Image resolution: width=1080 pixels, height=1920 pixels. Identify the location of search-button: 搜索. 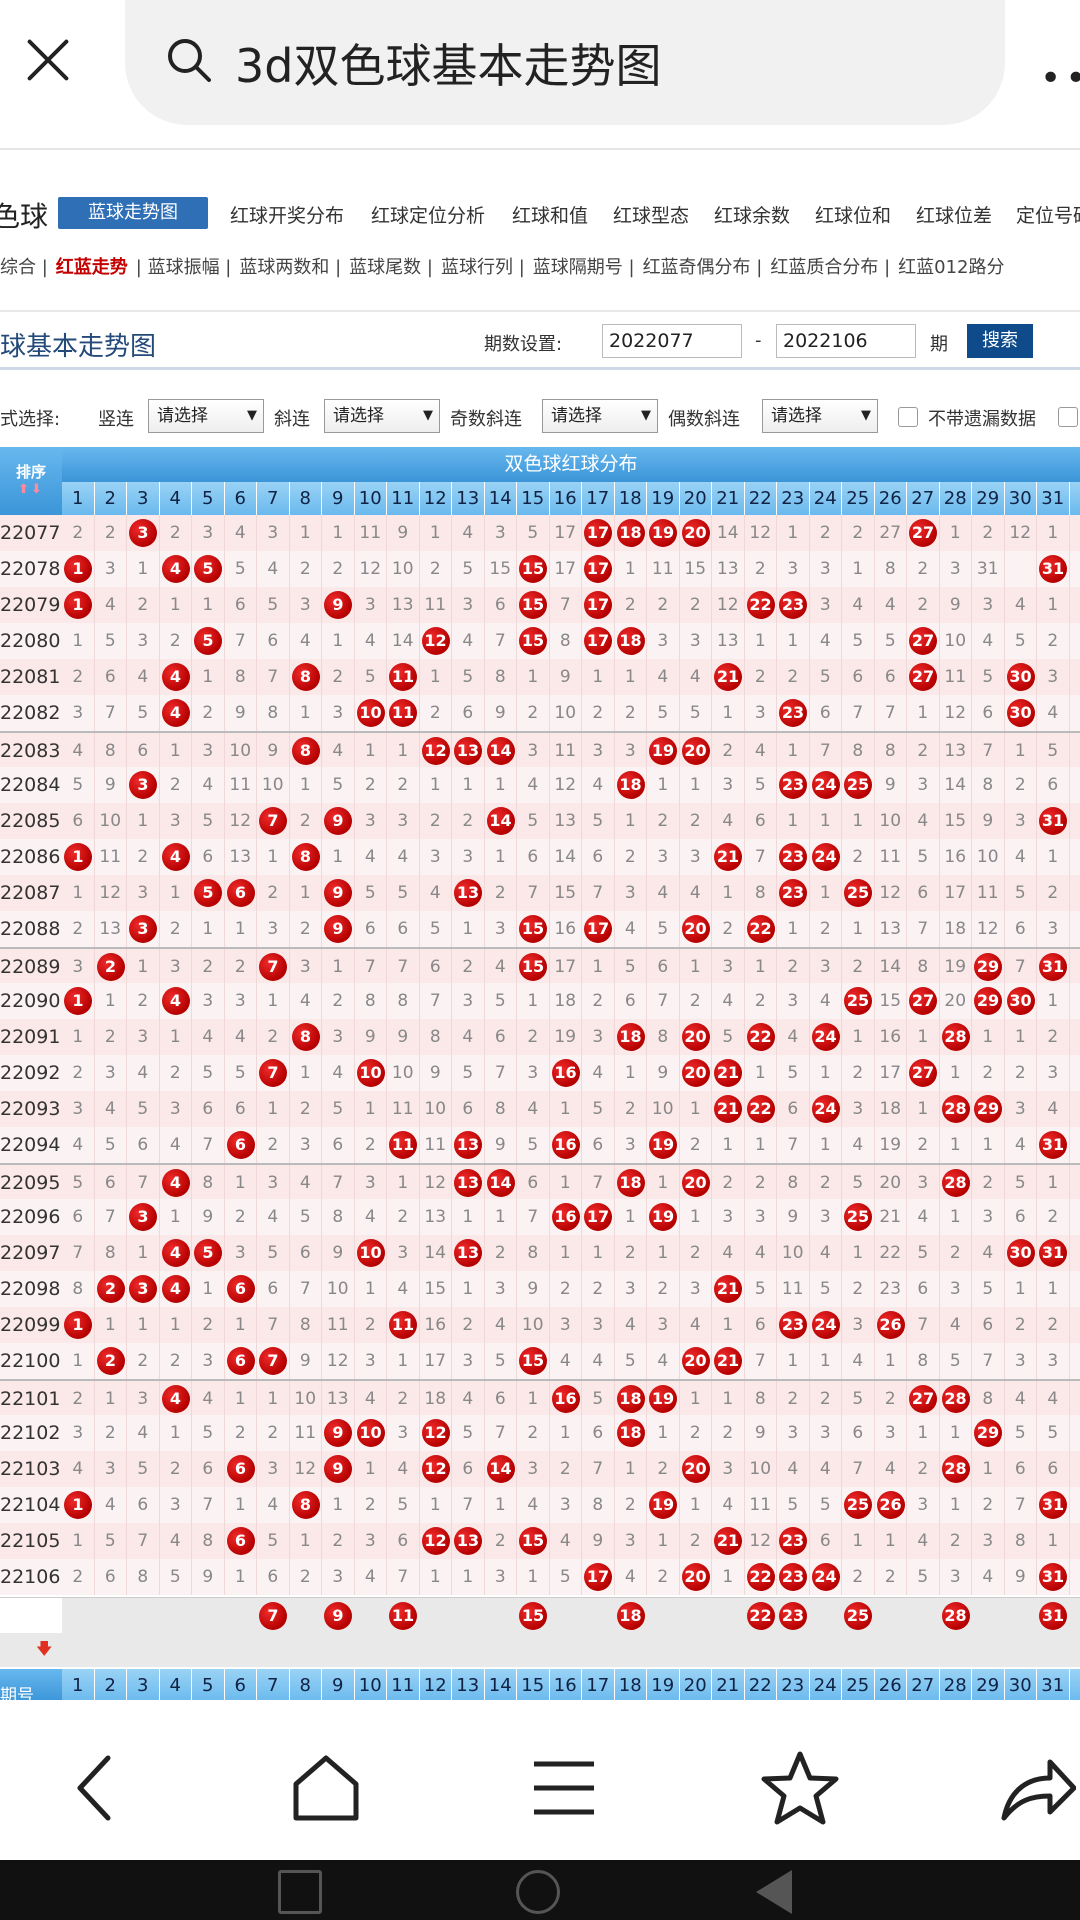
(1000, 341).